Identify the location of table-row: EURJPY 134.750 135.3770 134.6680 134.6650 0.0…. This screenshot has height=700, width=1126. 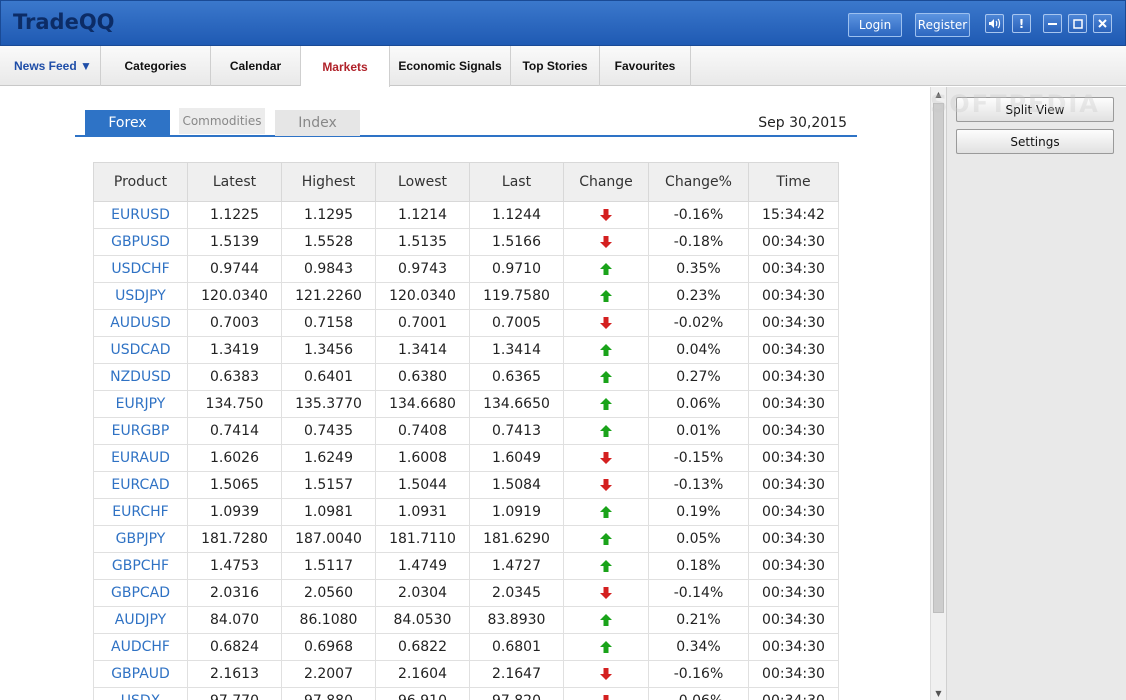
(466, 404).